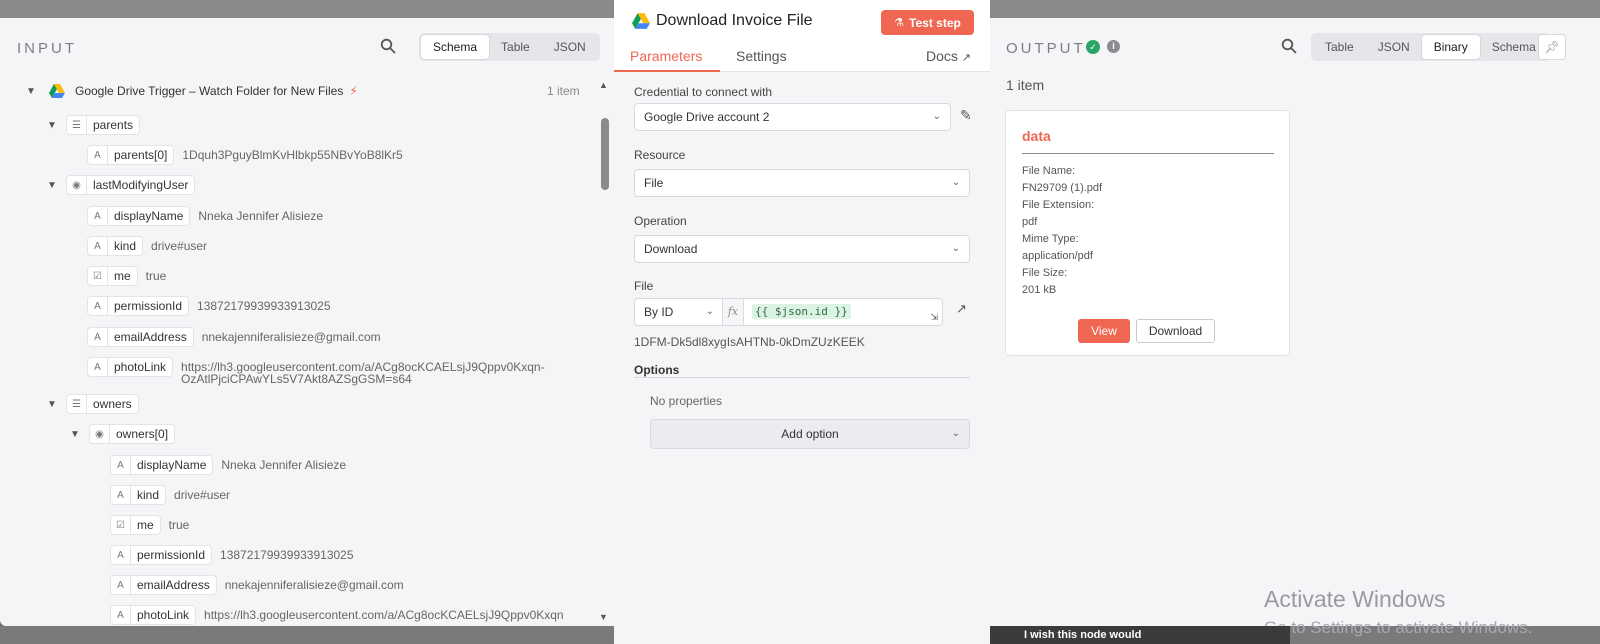 The width and height of the screenshot is (1600, 644). I want to click on tree-node-owner-kind: Akind drive#user, so click(170, 495).